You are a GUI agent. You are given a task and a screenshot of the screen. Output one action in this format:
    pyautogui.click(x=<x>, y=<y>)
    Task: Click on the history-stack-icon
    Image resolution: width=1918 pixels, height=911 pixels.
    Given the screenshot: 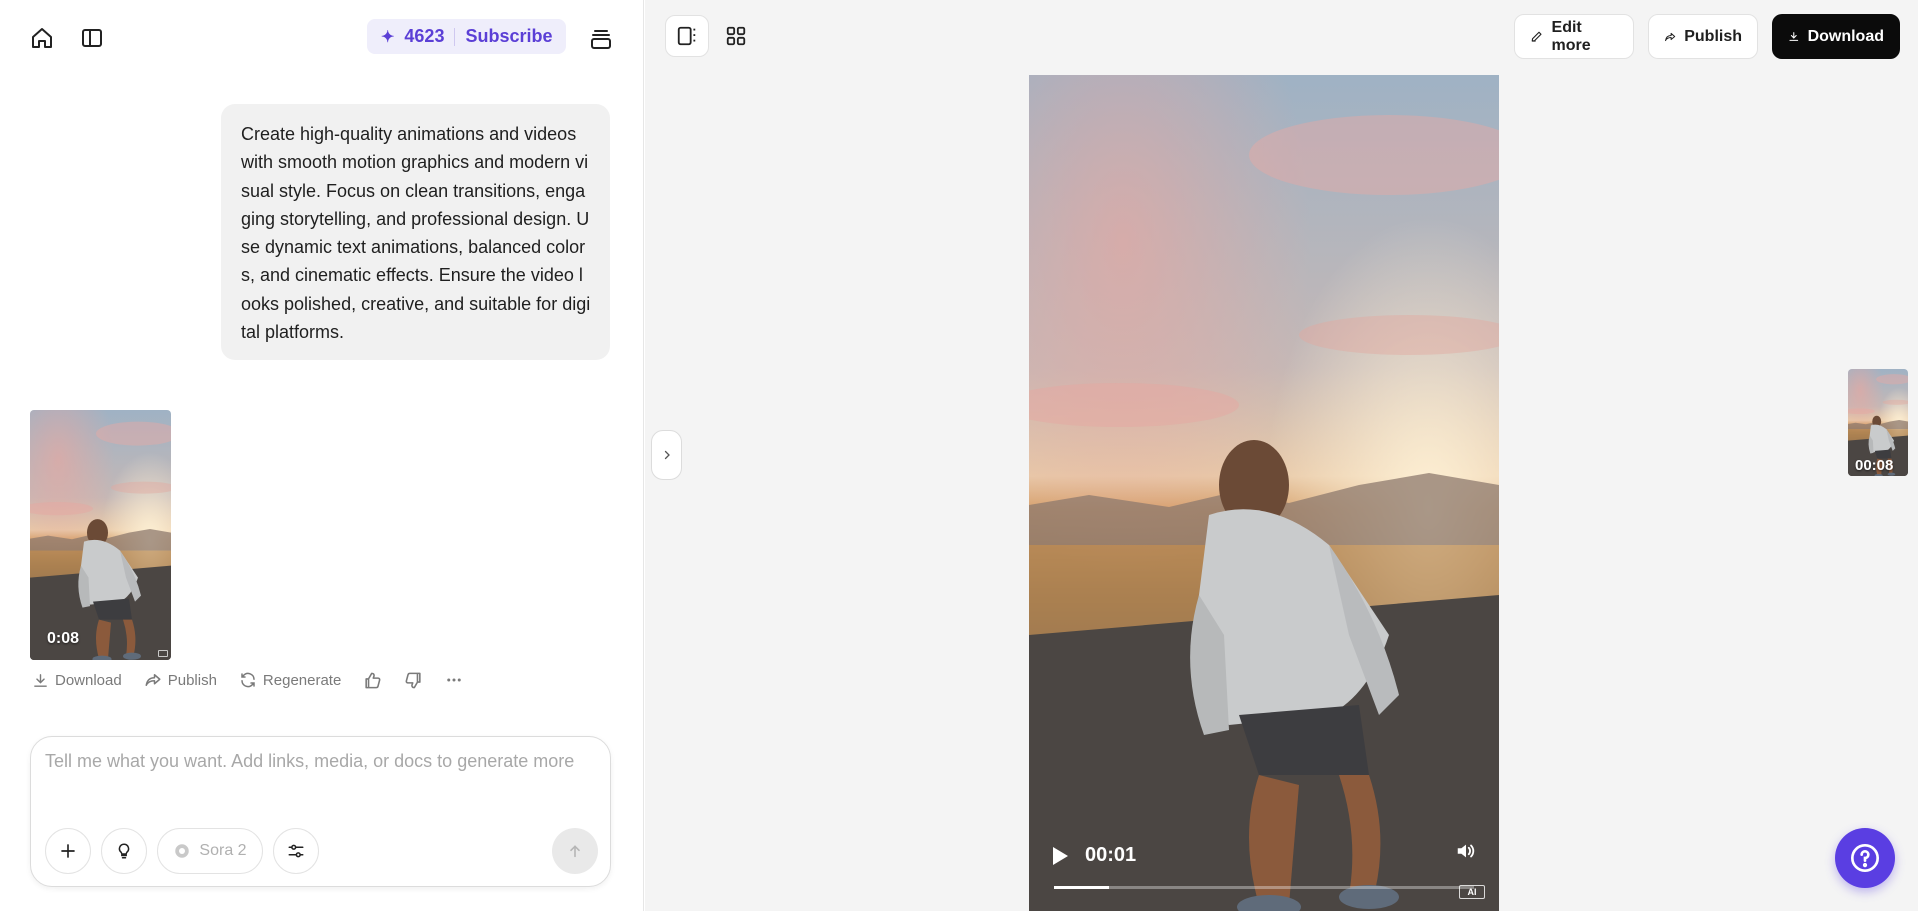 What is the action you would take?
    pyautogui.click(x=601, y=39)
    